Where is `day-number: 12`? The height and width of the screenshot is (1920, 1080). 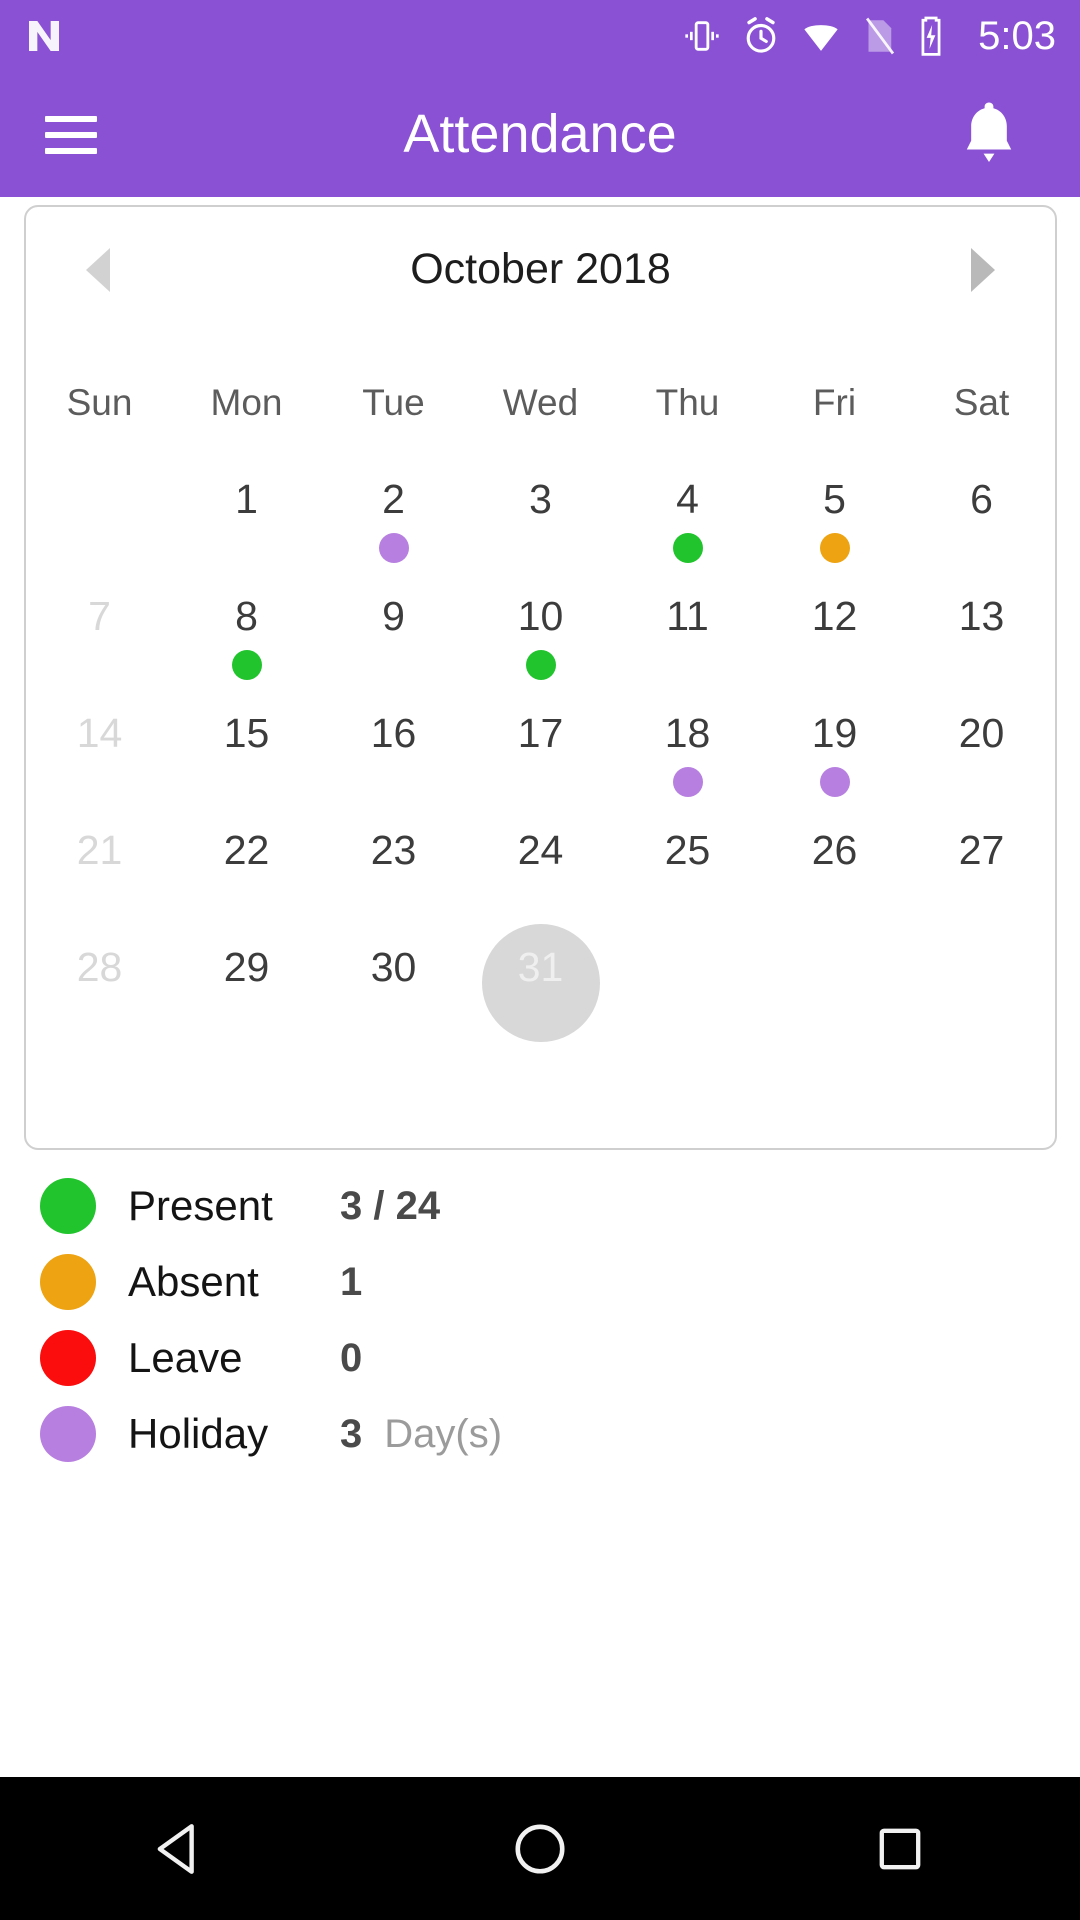 day-number: 12 is located at coordinates (834, 616).